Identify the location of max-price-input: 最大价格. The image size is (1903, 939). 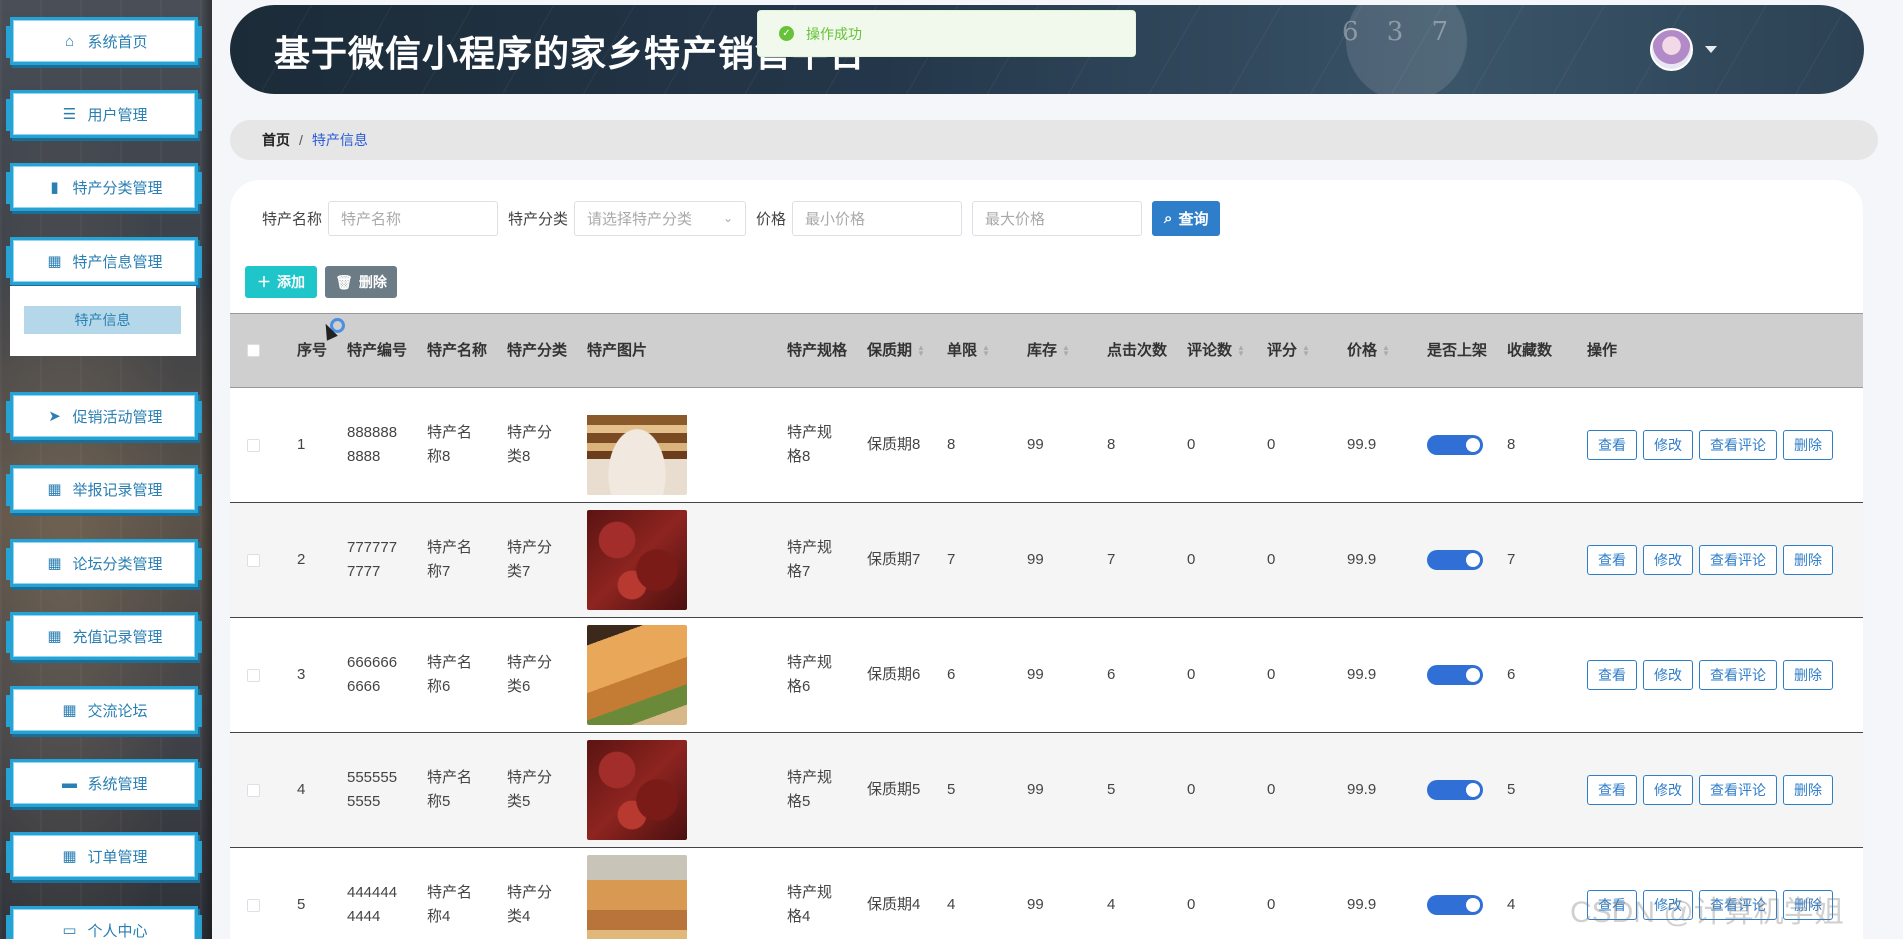
(1057, 218).